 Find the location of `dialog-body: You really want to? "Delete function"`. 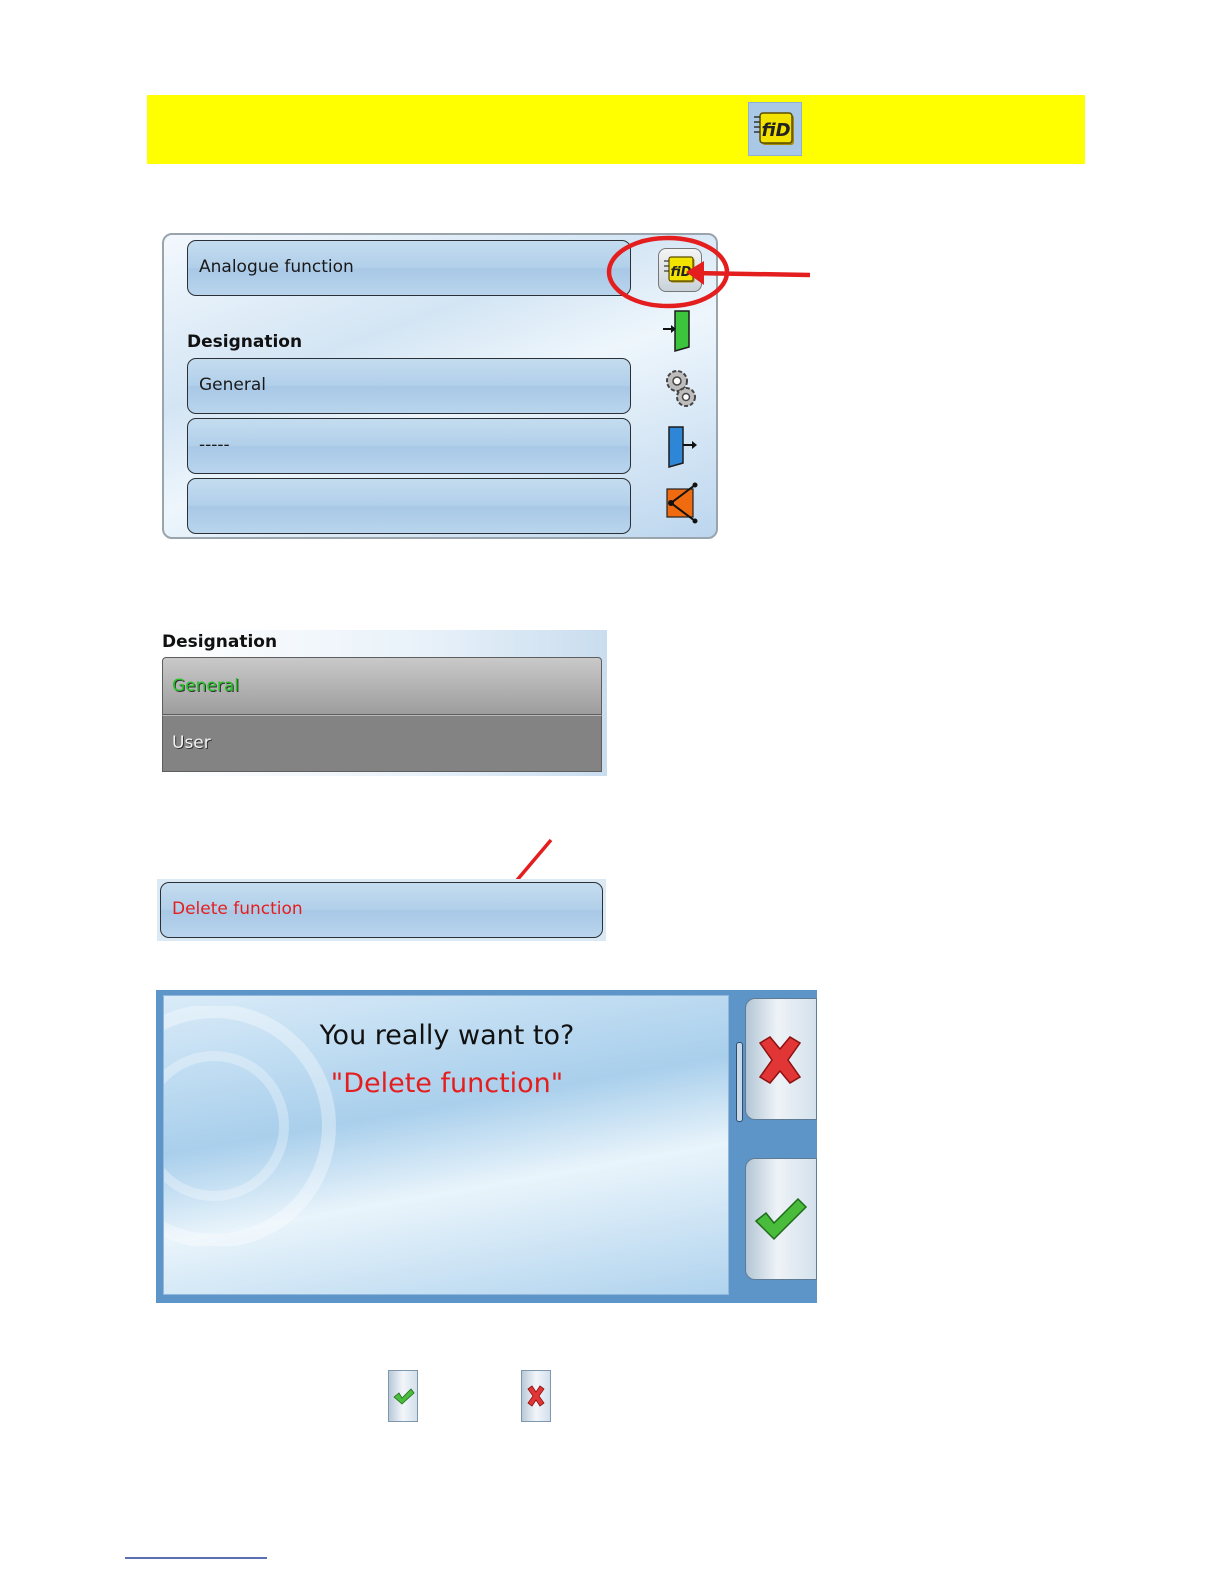

dialog-body: You really want to? "Delete function" is located at coordinates (446, 1145).